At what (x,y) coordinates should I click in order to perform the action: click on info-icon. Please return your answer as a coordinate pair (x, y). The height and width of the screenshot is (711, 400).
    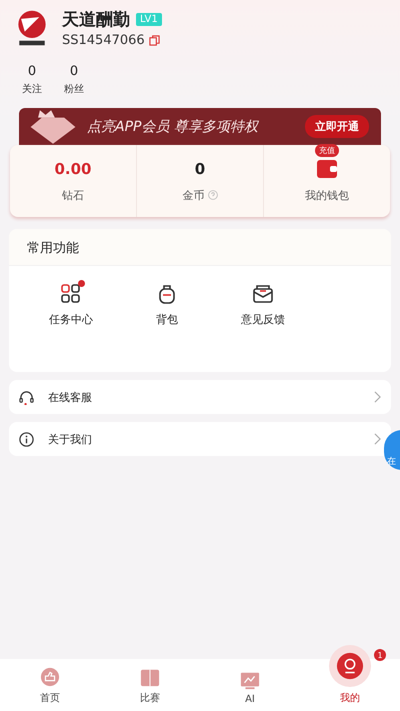
    Looking at the image, I should click on (26, 439).